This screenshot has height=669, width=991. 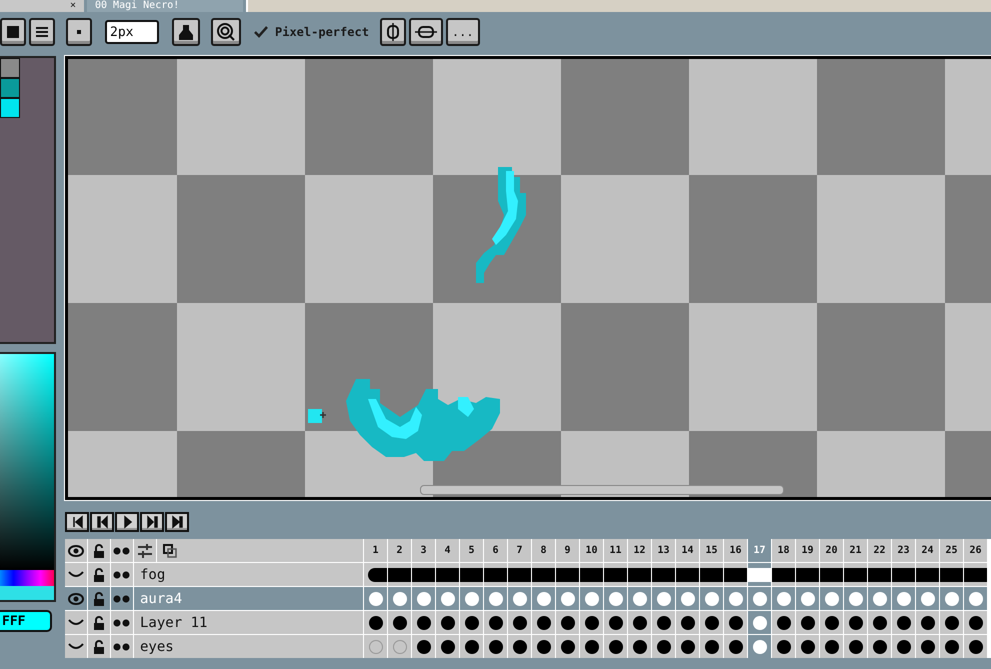 What do you see at coordinates (687, 550) in the screenshot?
I see `frame-number: 14` at bounding box center [687, 550].